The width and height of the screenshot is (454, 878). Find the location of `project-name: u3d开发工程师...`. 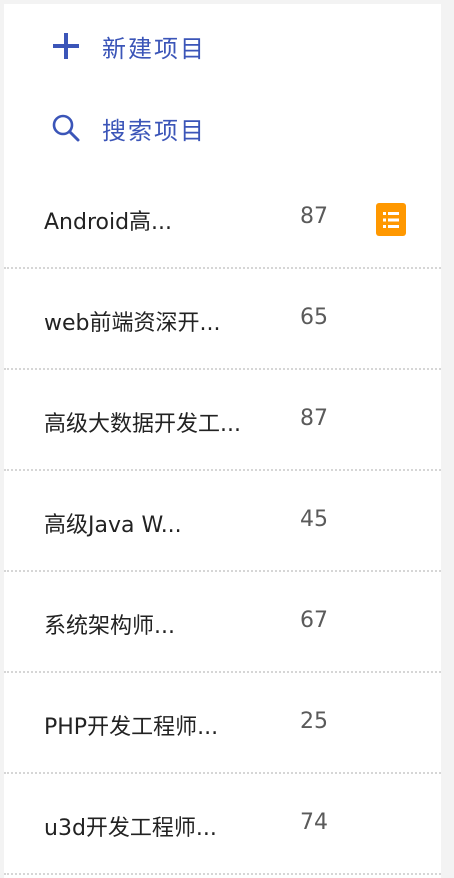

project-name: u3d开发工程师... is located at coordinates (130, 828).